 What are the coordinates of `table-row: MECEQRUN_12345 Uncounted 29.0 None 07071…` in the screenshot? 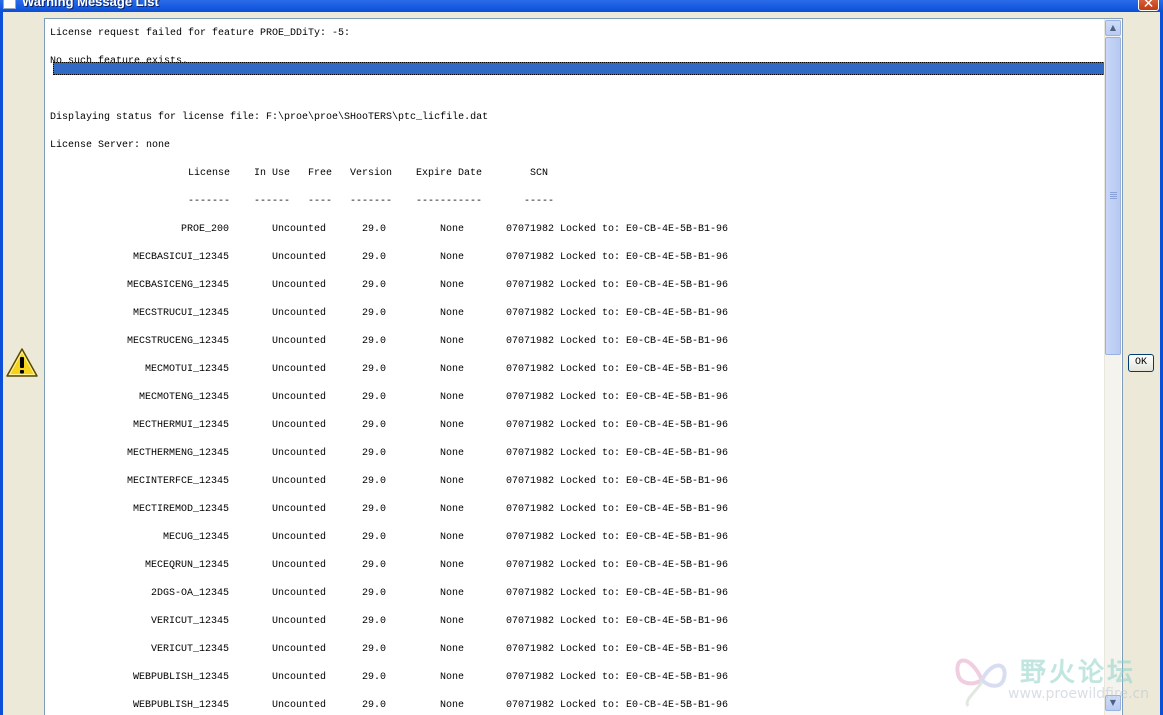 It's located at (575, 566).